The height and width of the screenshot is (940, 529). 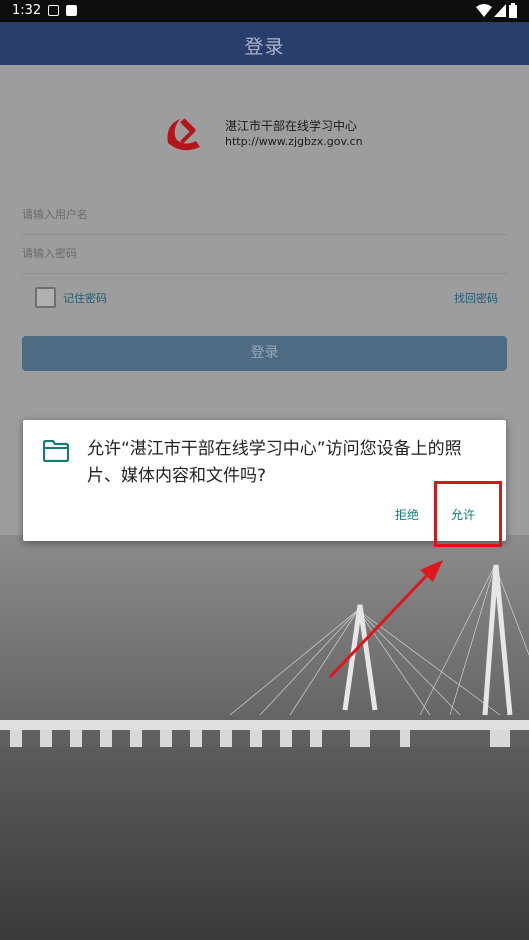 I want to click on username-input, so click(x=264, y=215).